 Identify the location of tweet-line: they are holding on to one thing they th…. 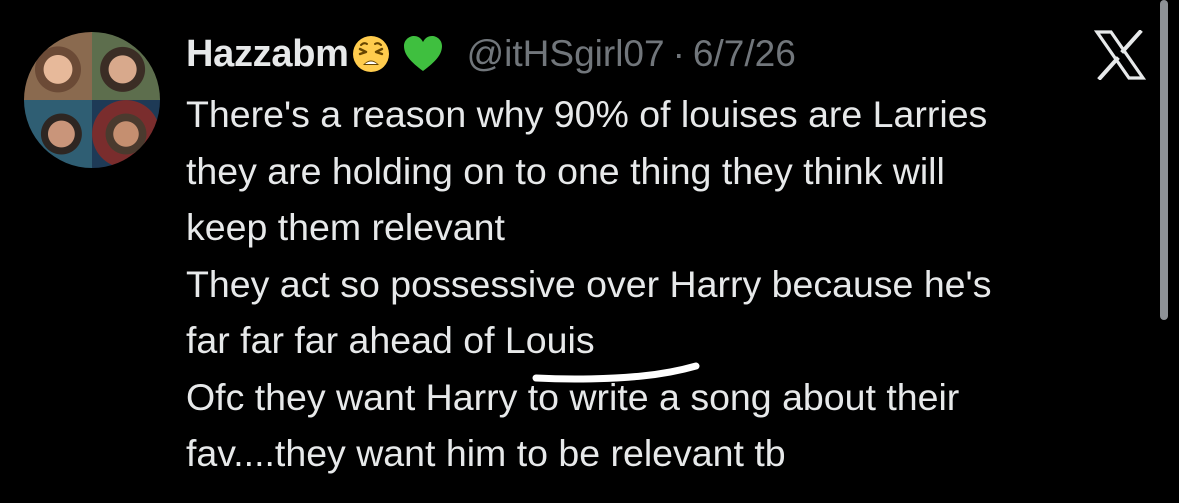
(565, 170).